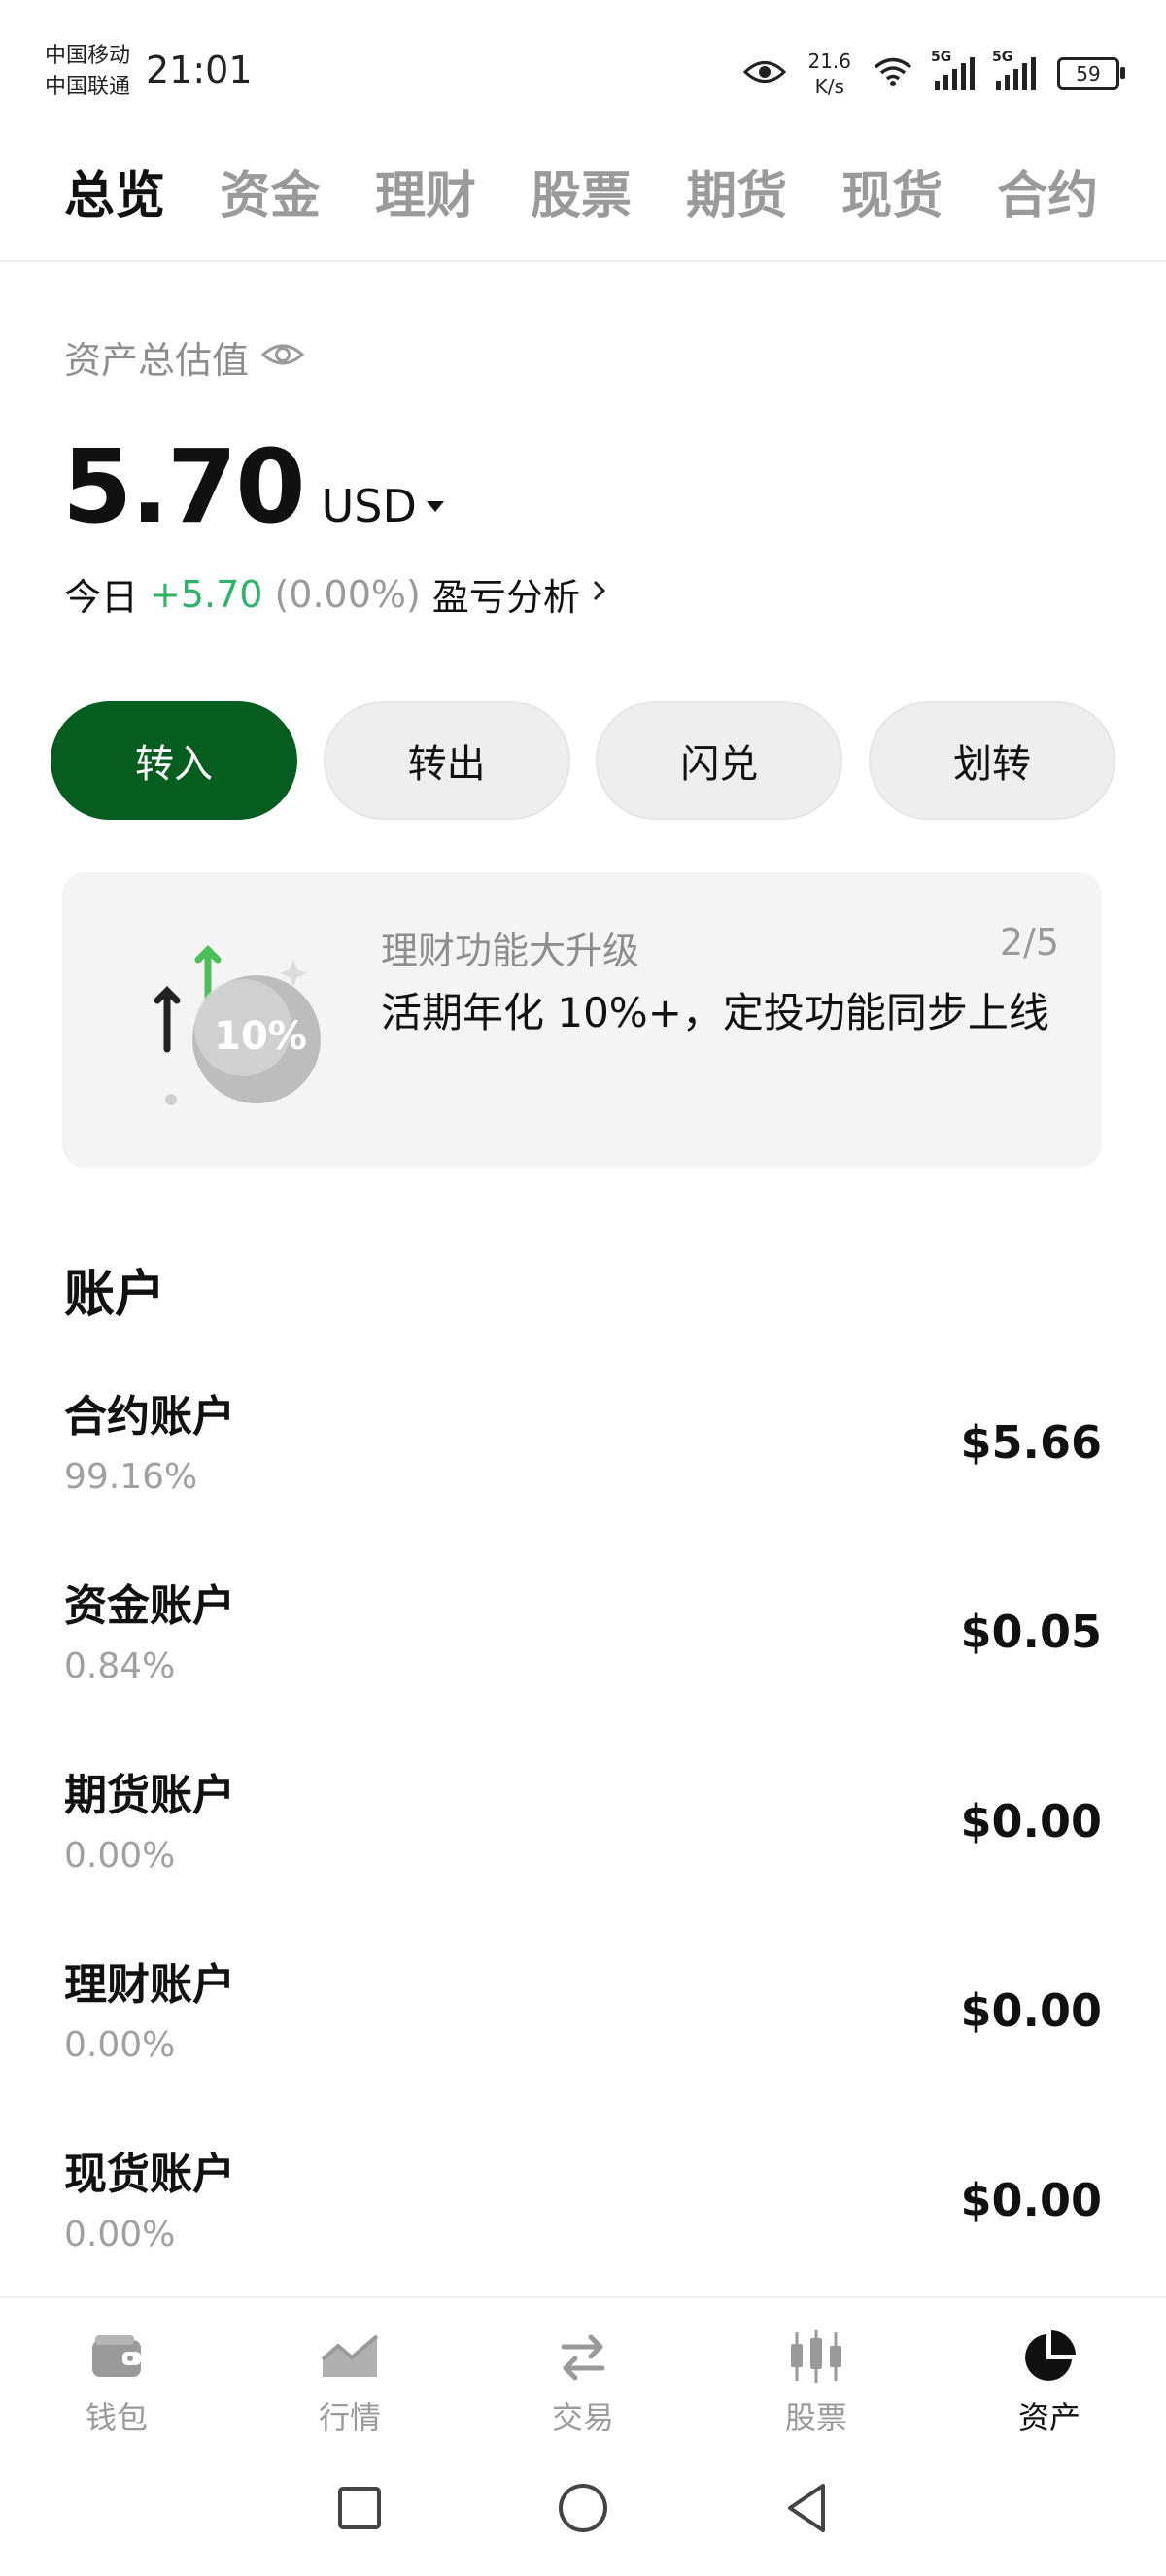 The image size is (1166, 2576). What do you see at coordinates (349, 2417) in the screenshot?
I see `nav-markets-label: 行情` at bounding box center [349, 2417].